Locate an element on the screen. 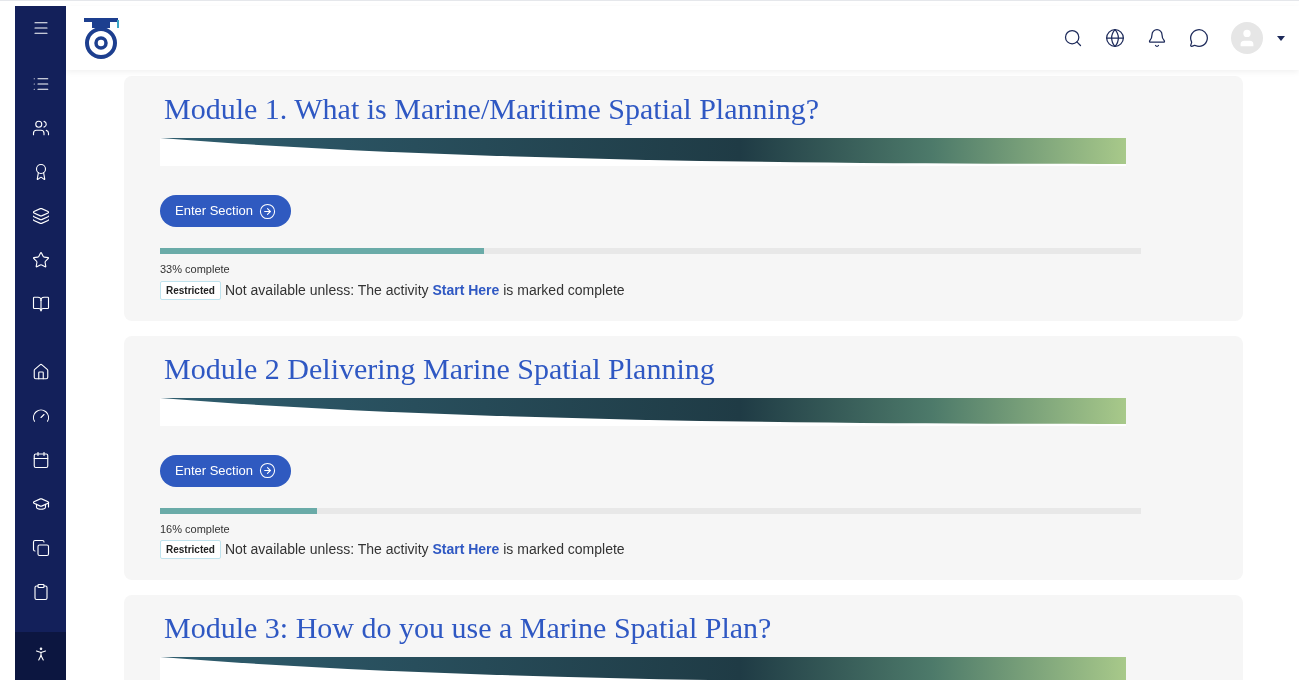 The image size is (1299, 680). module-title: Module 2 Delivering Marine Spatial Planning is located at coordinates (646, 368).